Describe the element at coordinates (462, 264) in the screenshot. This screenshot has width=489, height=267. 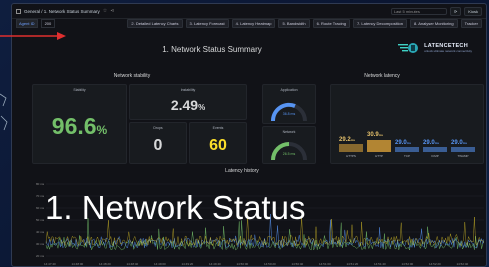
I see `x-tick: 14:52:40` at that location.